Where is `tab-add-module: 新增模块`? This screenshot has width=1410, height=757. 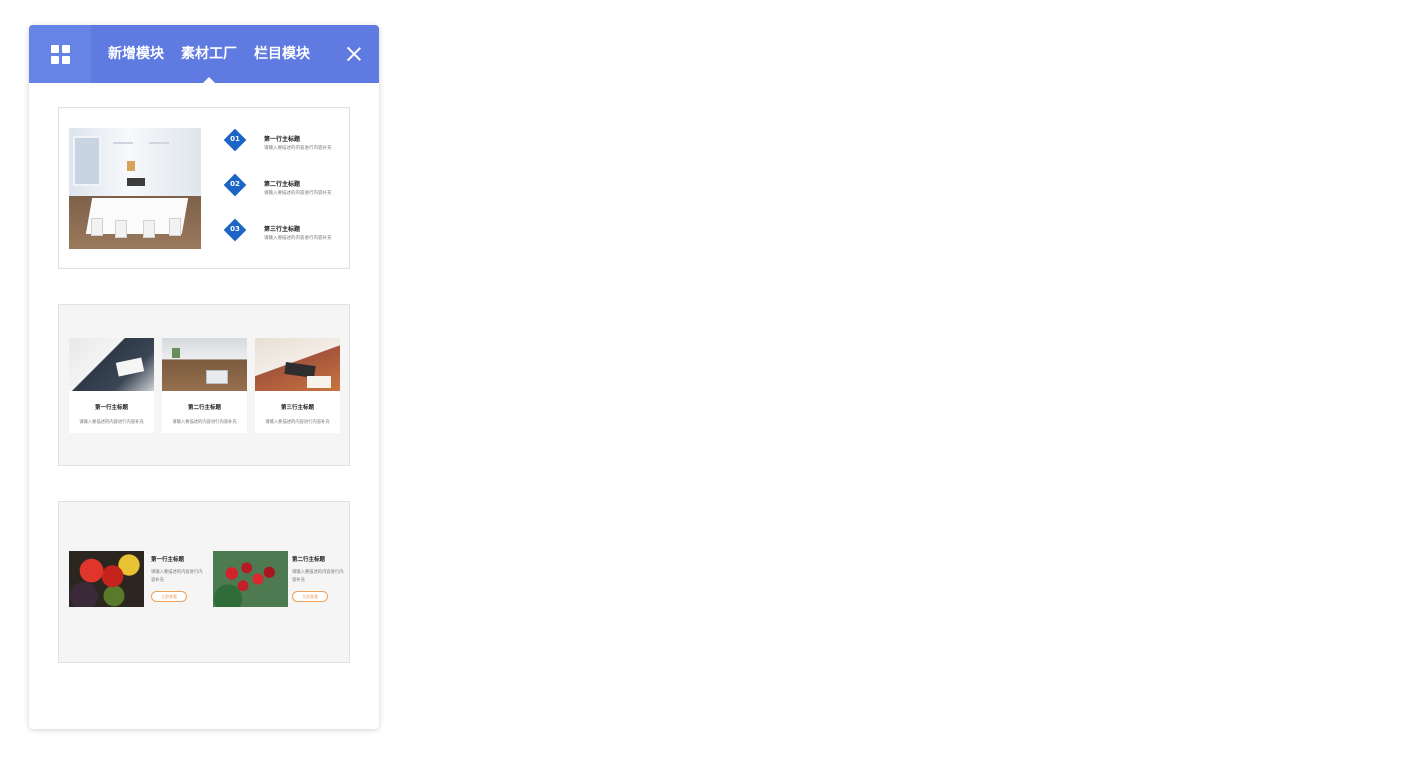
tab-add-module: 新增模块 is located at coordinates (136, 54).